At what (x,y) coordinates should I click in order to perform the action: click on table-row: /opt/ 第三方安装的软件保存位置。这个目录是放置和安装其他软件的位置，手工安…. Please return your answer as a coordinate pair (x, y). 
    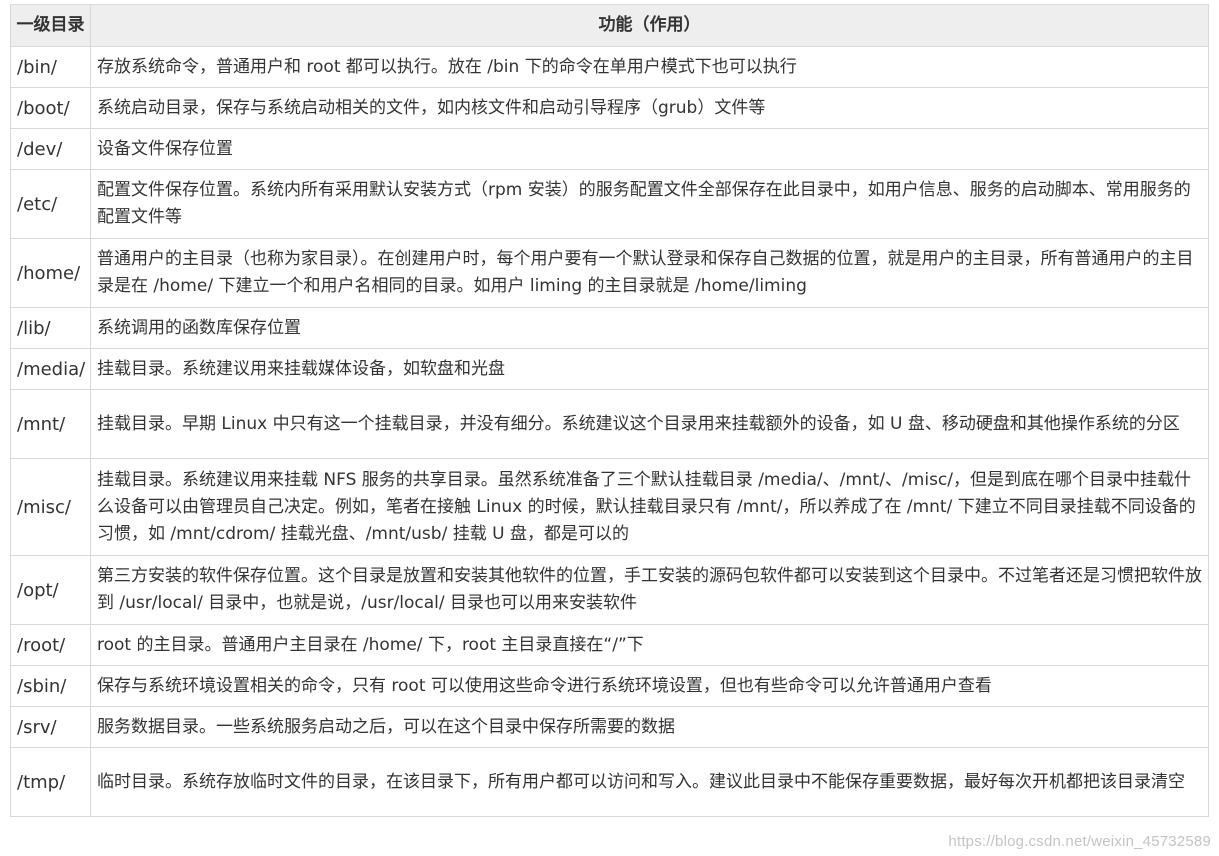
    Looking at the image, I should click on (609, 590).